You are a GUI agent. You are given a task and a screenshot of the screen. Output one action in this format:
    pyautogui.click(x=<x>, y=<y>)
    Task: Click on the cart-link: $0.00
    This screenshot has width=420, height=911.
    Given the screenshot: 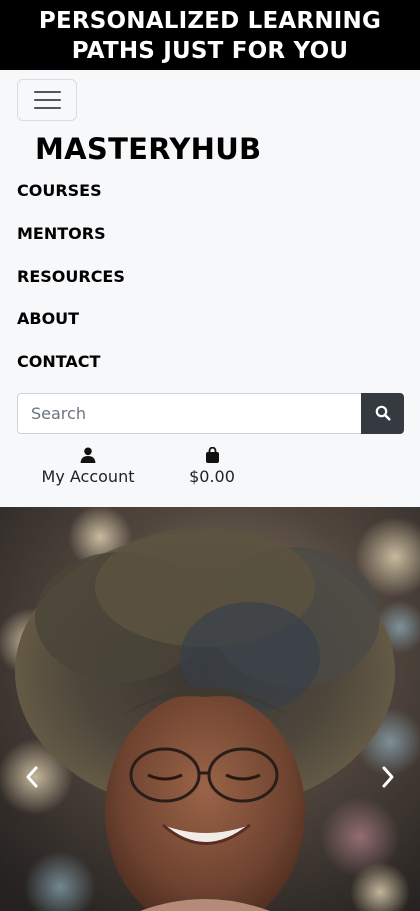 What is the action you would take?
    pyautogui.click(x=212, y=466)
    